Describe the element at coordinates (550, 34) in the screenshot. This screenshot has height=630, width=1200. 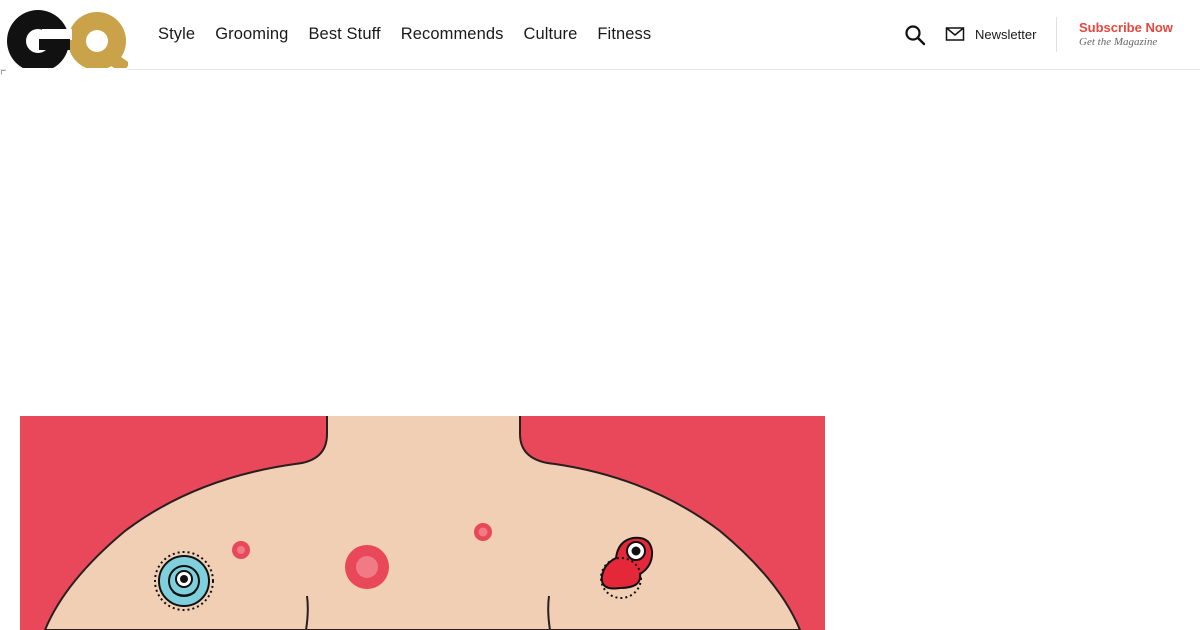
I see `nav-item-culture: Culture` at that location.